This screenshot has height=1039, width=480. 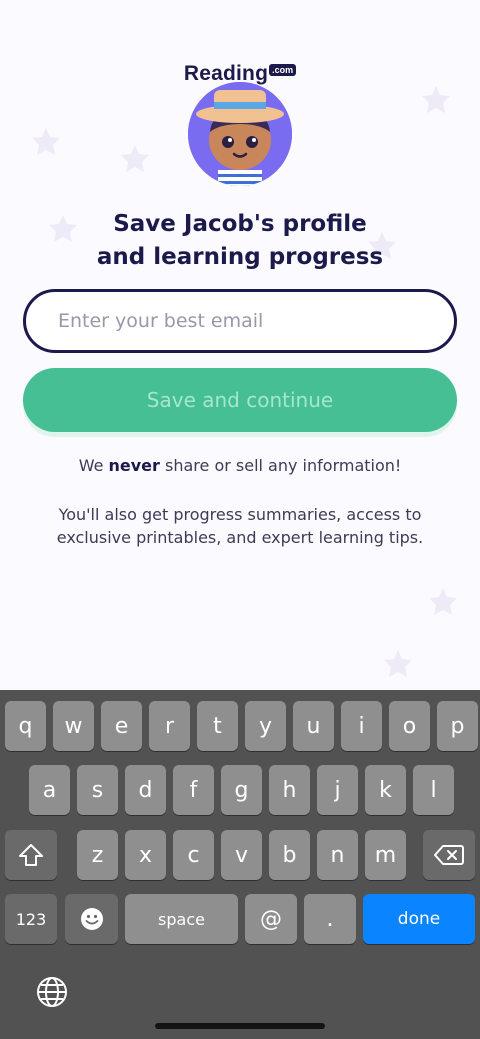 What do you see at coordinates (217, 726) in the screenshot?
I see `key-t: t` at bounding box center [217, 726].